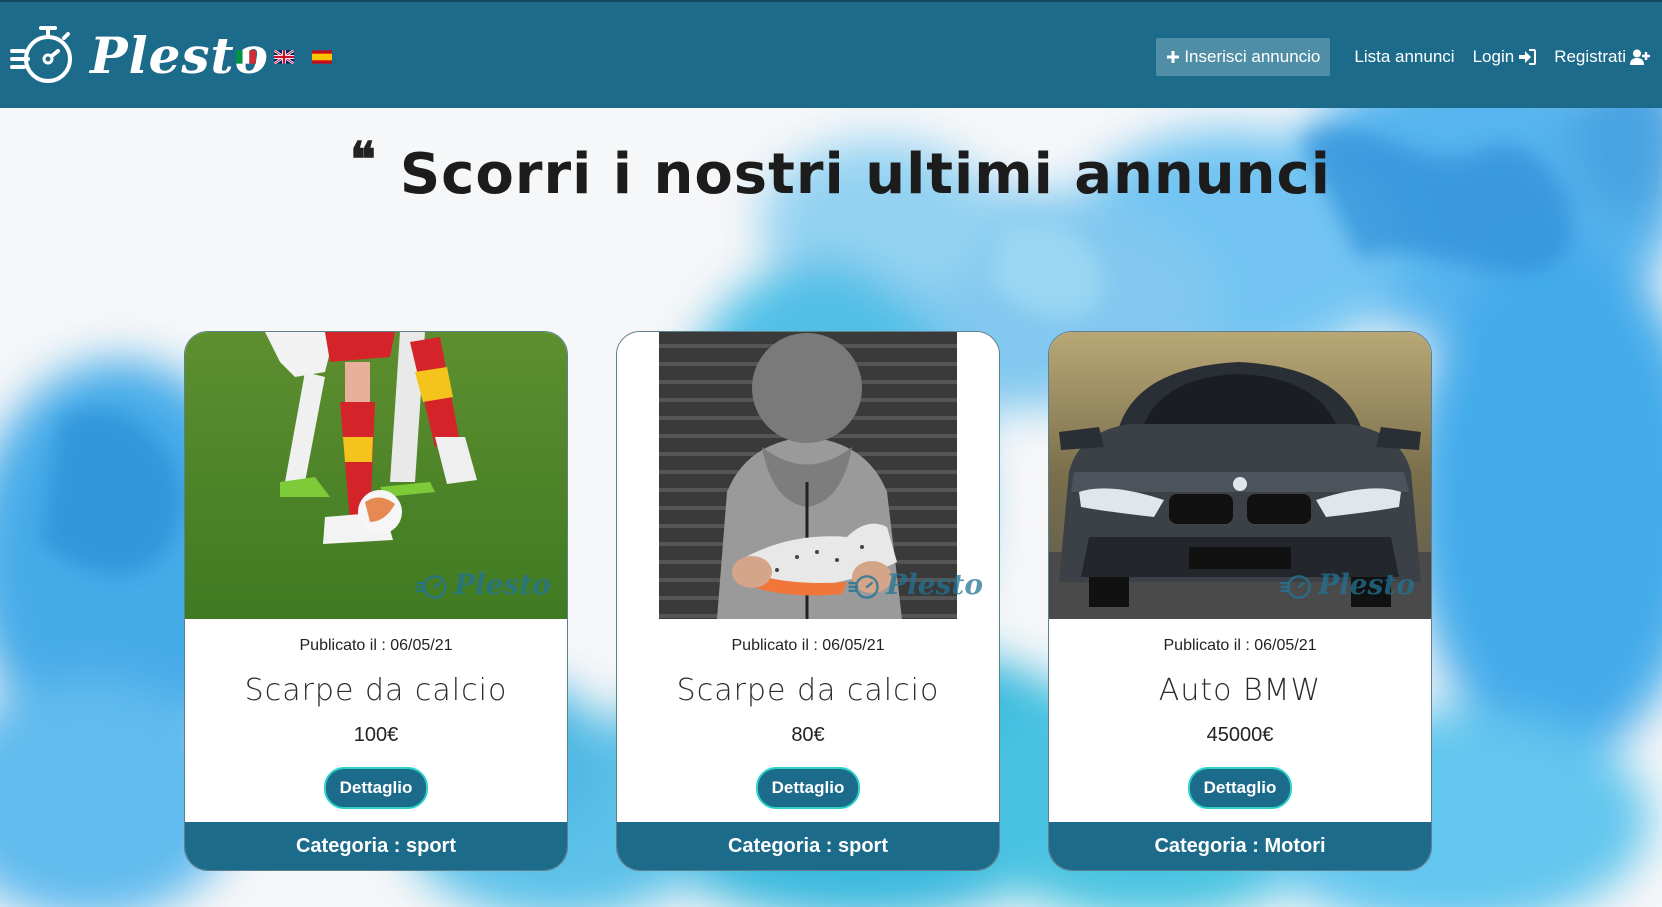 This screenshot has height=907, width=1662. What do you see at coordinates (1173, 57) in the screenshot?
I see `plus-icon` at bounding box center [1173, 57].